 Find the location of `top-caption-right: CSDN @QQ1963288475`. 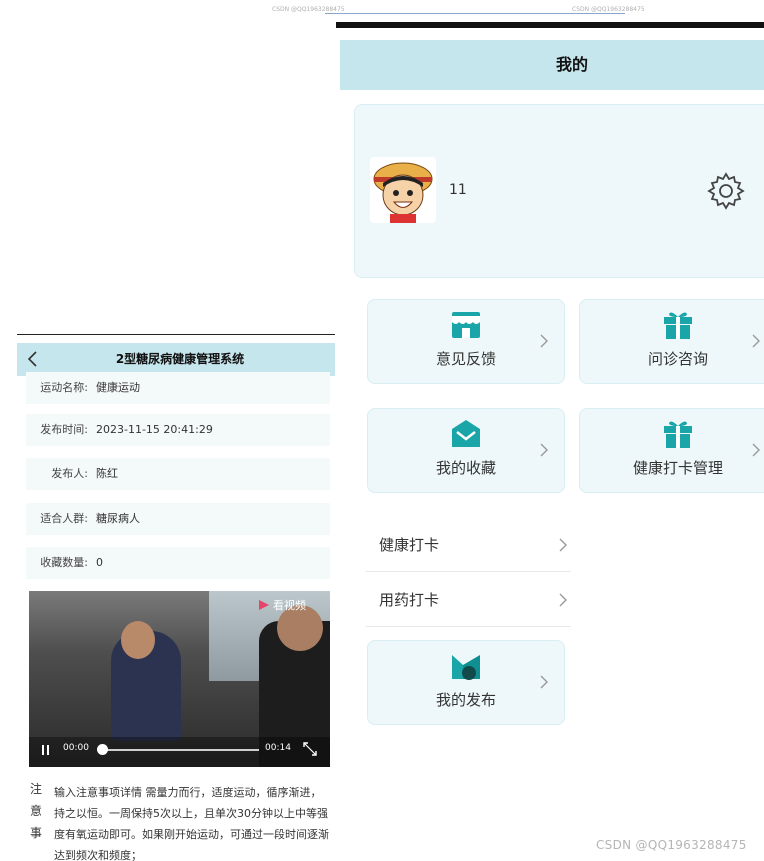

top-caption-right: CSDN @QQ1963288475 is located at coordinates (608, 9).